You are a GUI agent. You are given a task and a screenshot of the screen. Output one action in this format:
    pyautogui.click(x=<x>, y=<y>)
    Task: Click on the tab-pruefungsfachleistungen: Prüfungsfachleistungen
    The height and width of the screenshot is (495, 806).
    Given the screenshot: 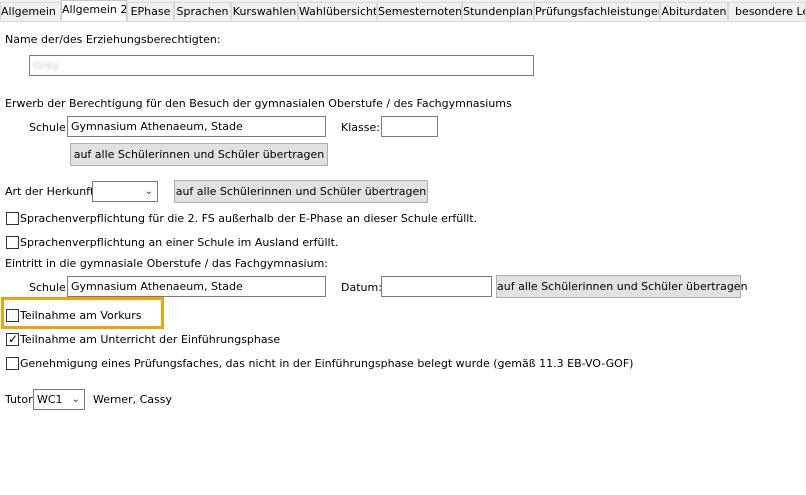 What is the action you would take?
    pyautogui.click(x=597, y=11)
    